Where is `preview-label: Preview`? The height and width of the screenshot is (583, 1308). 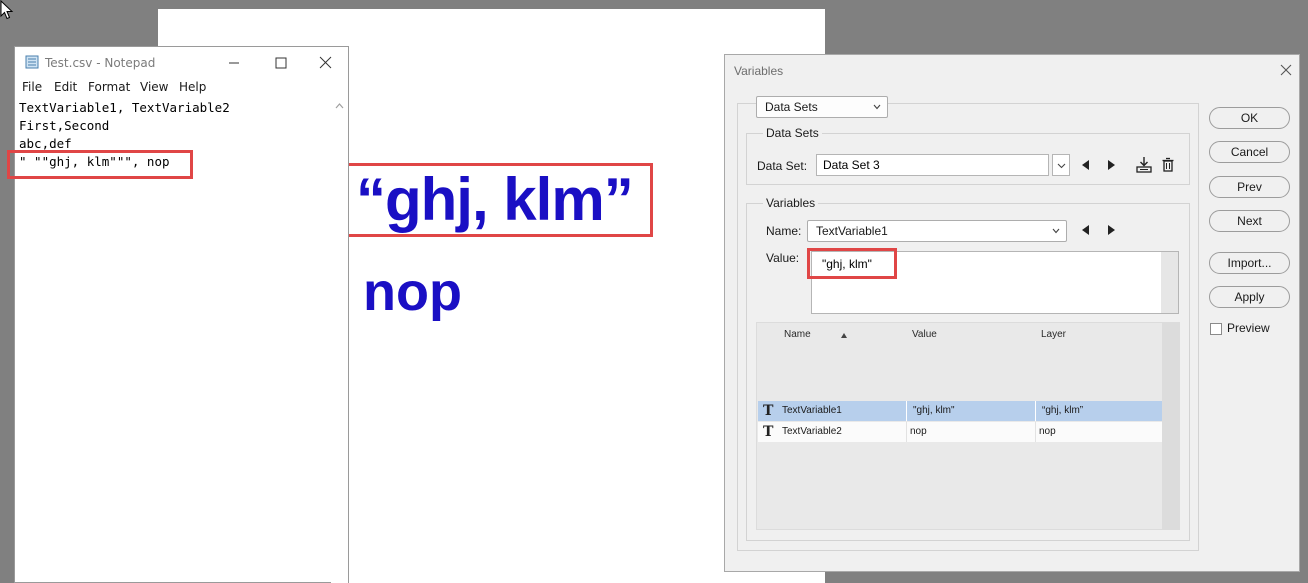
preview-label: Preview is located at coordinates (1248, 328).